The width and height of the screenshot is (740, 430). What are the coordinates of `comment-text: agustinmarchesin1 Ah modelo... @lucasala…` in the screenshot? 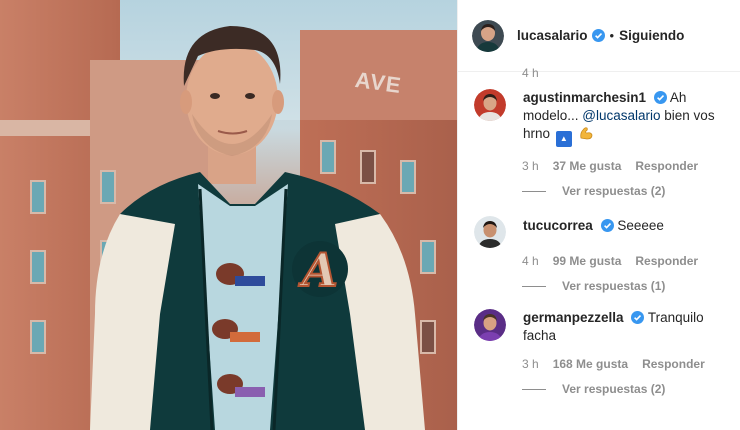 It's located at (630, 118).